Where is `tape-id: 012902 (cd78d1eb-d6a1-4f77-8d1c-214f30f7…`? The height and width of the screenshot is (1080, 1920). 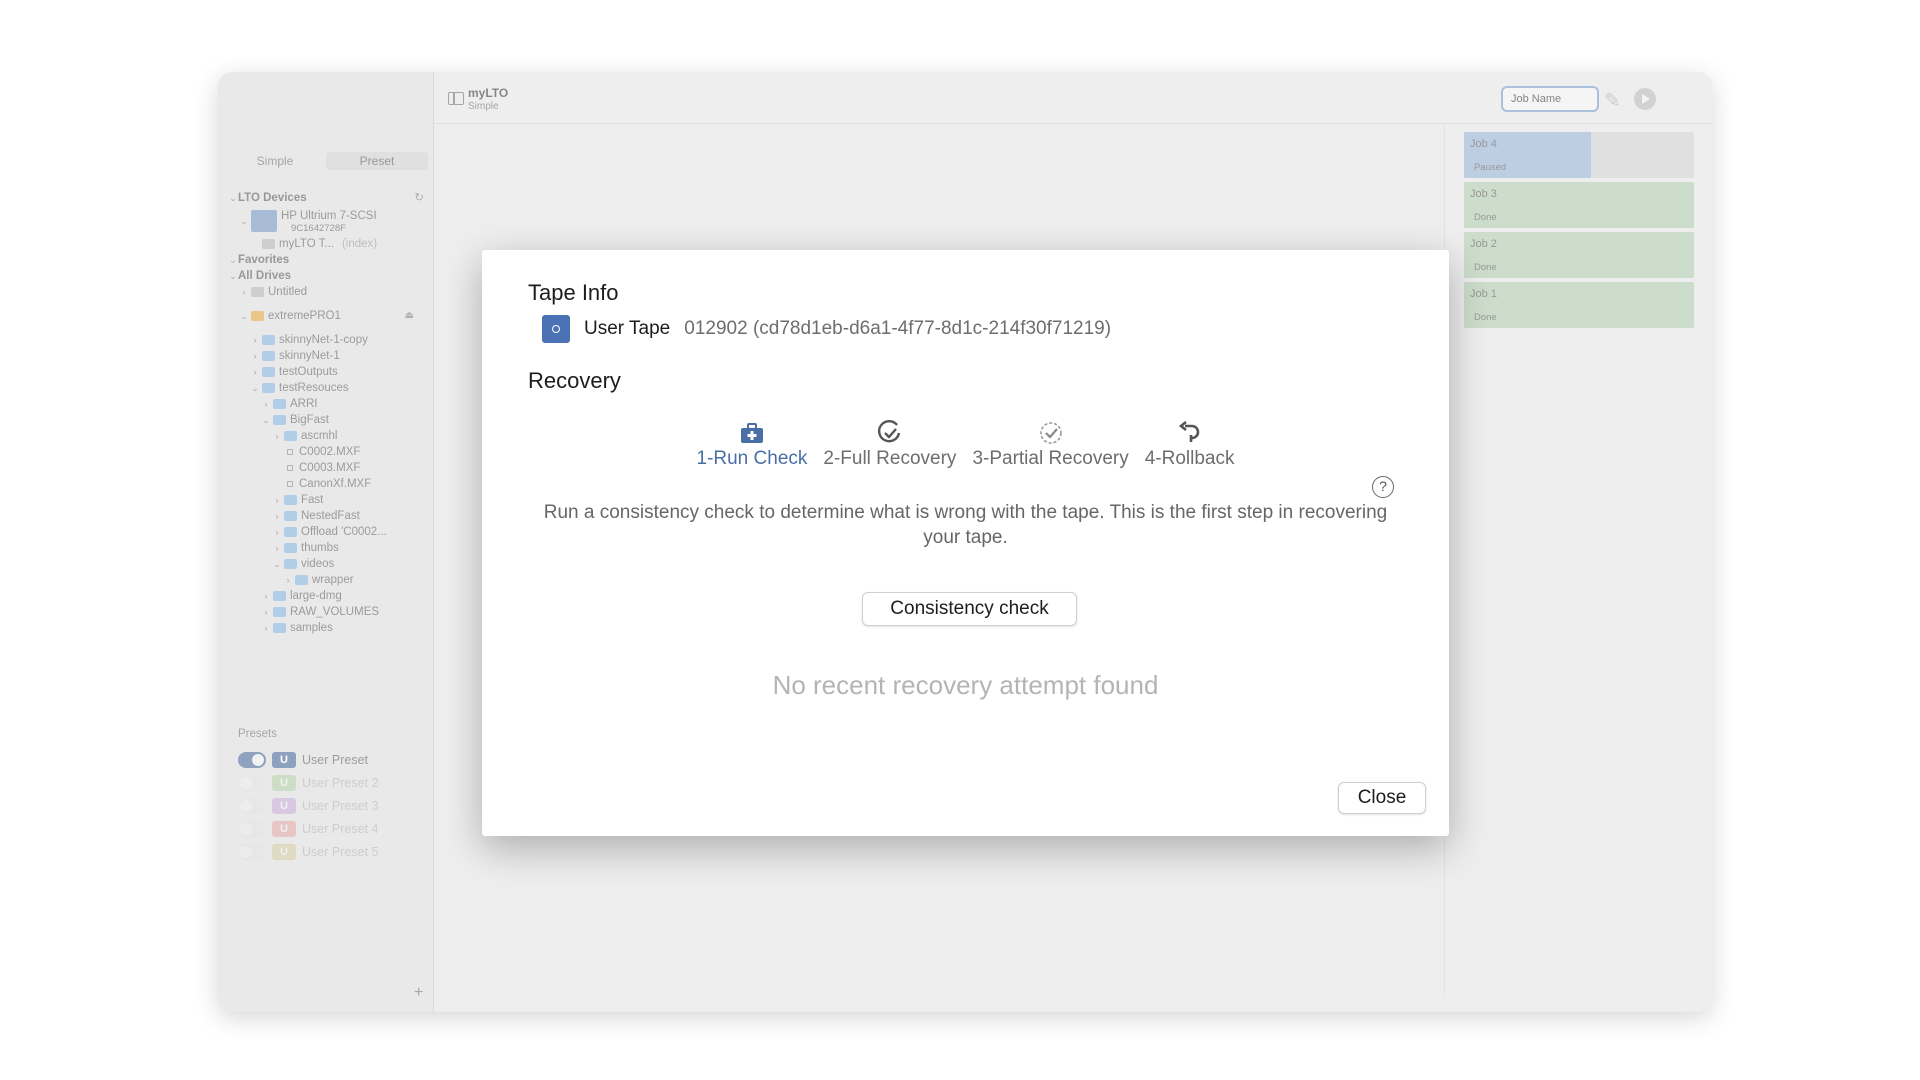 tape-id: 012902 (cd78d1eb-d6a1-4f77-8d1c-214f30f7… is located at coordinates (898, 328).